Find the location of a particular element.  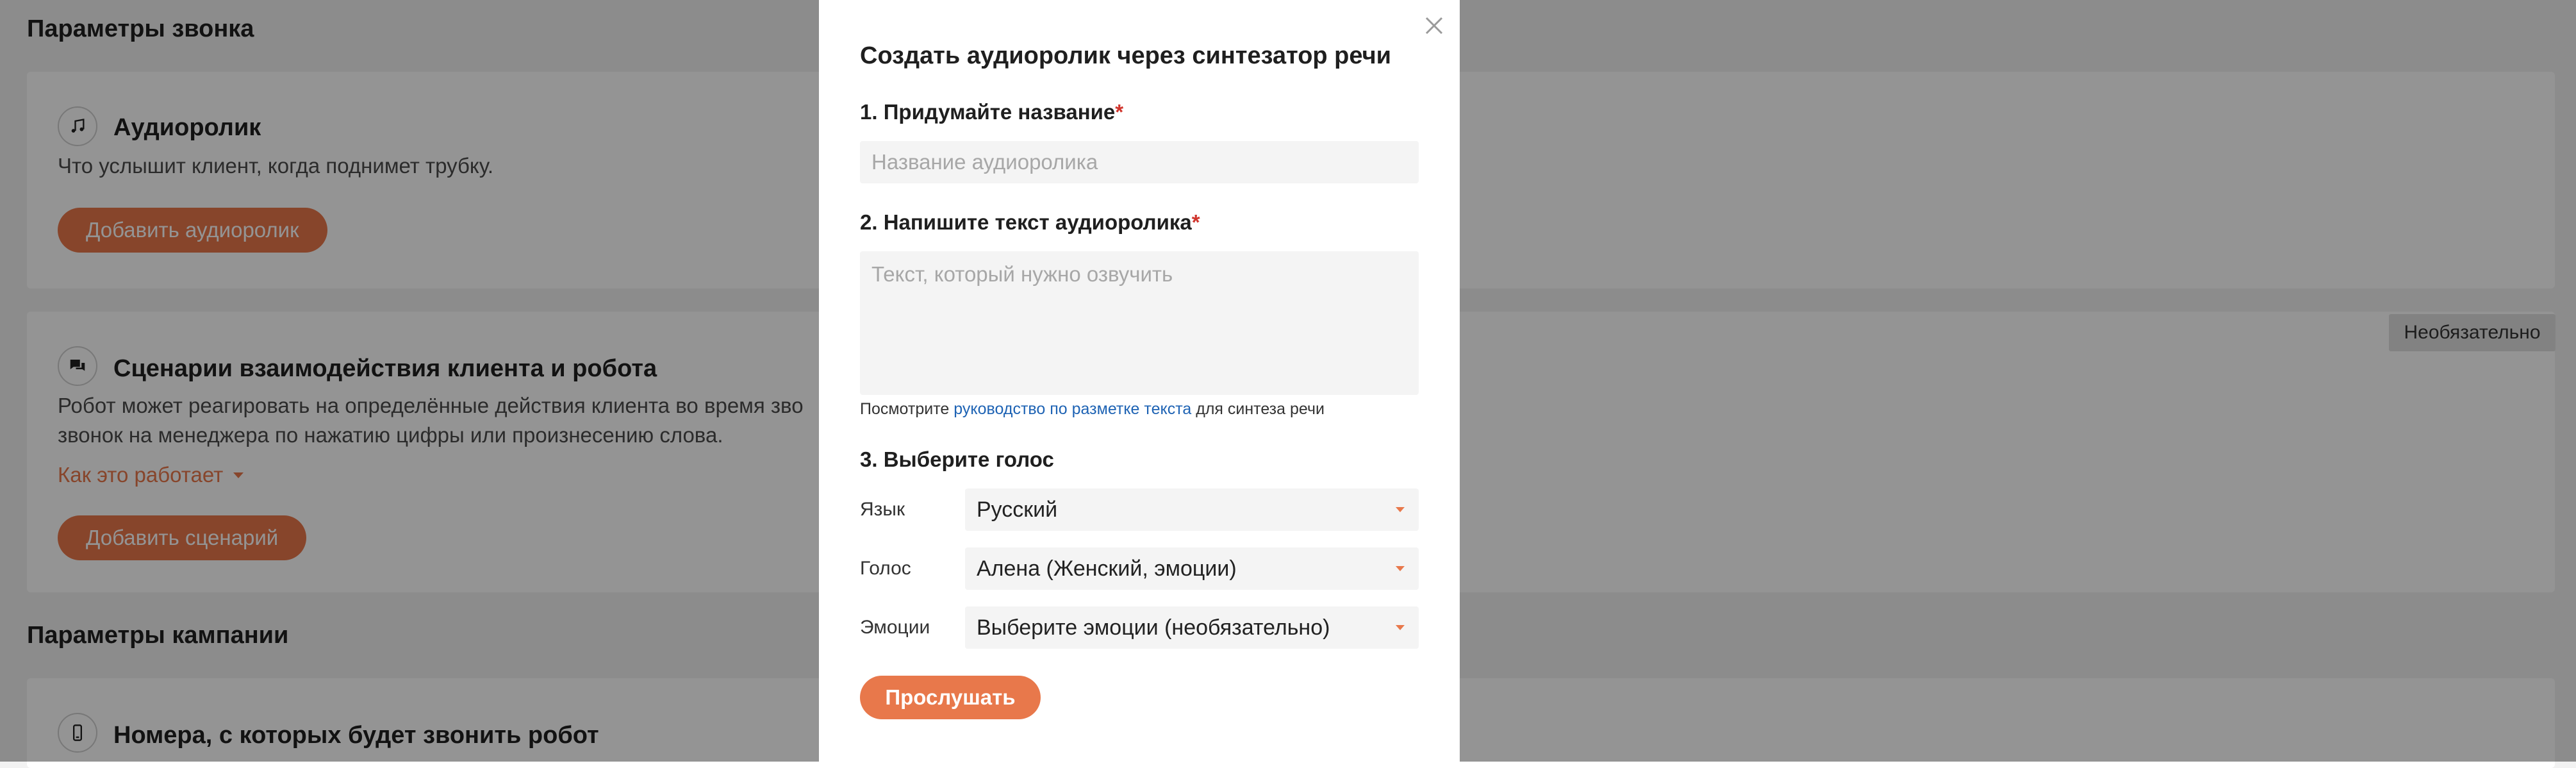

step1-text: 1. Придумайте название is located at coordinates (988, 112).